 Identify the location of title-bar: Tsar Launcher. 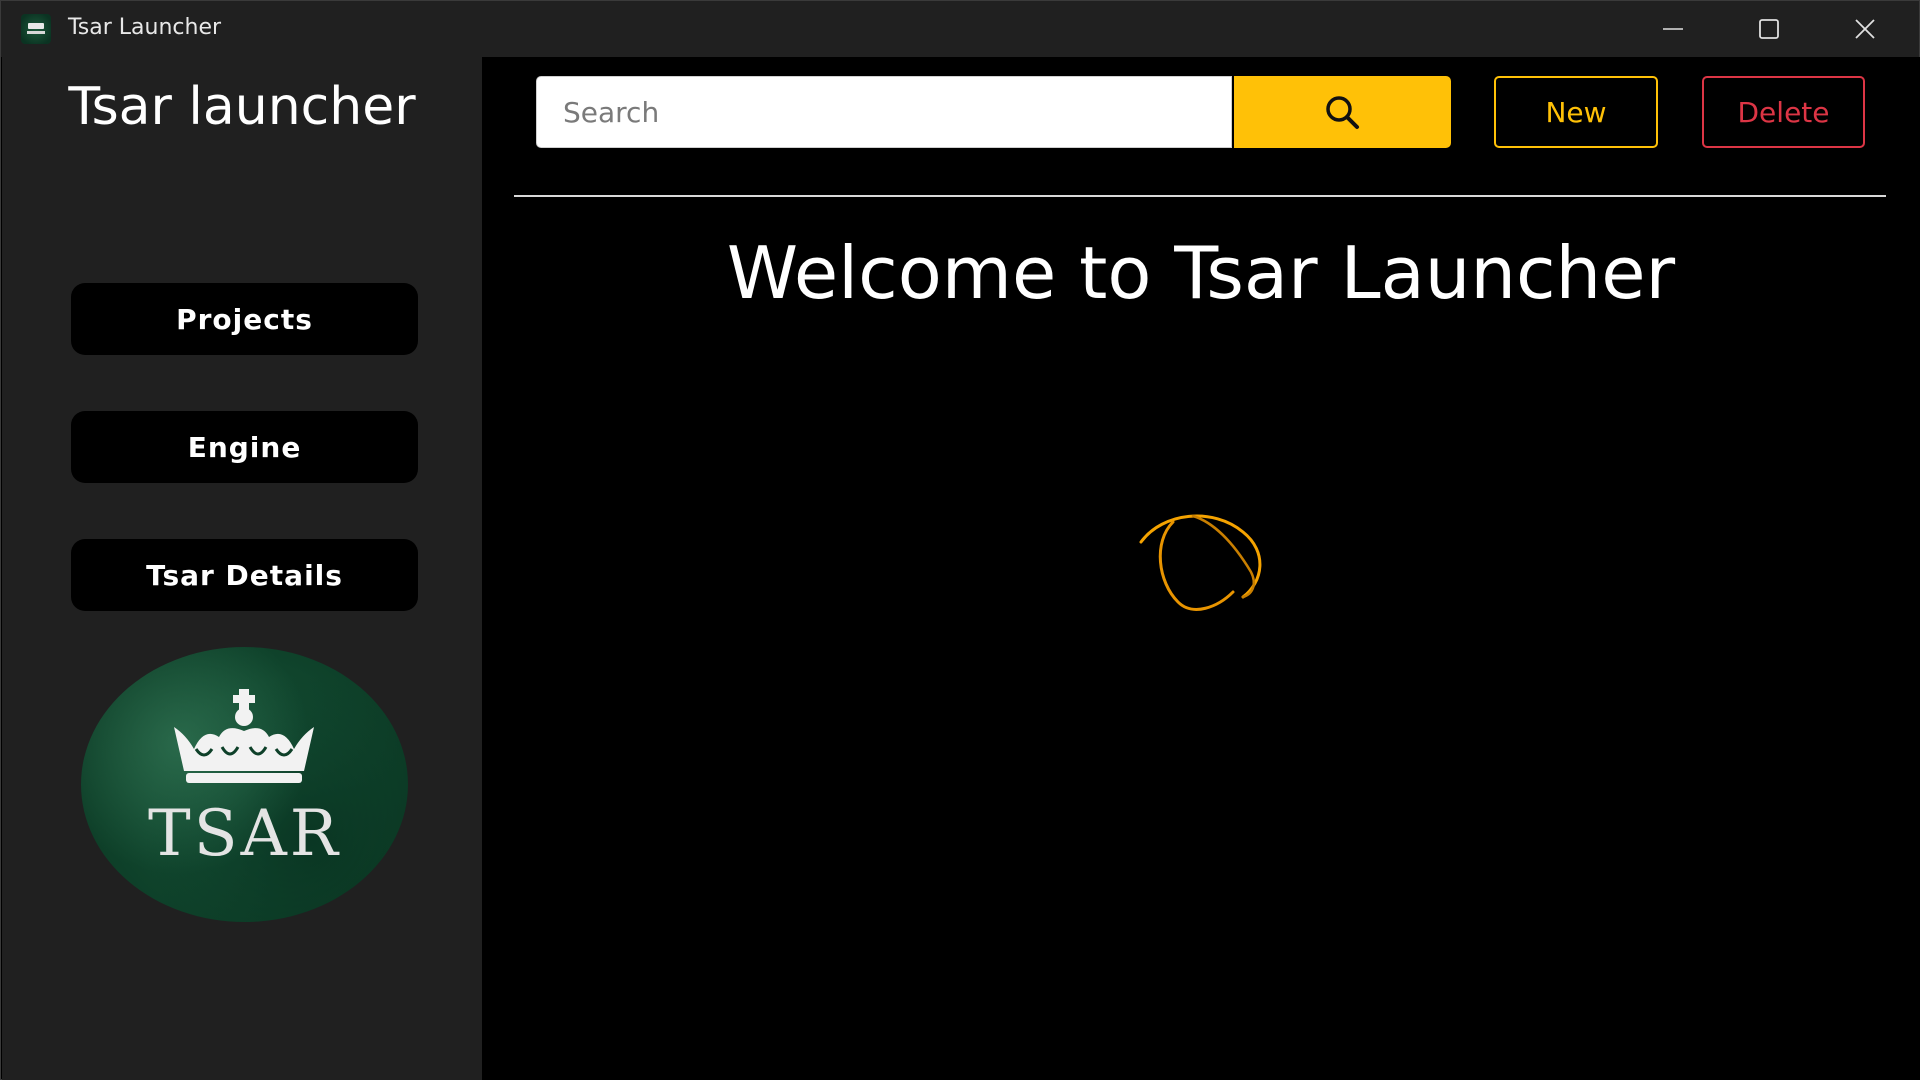
(960, 29).